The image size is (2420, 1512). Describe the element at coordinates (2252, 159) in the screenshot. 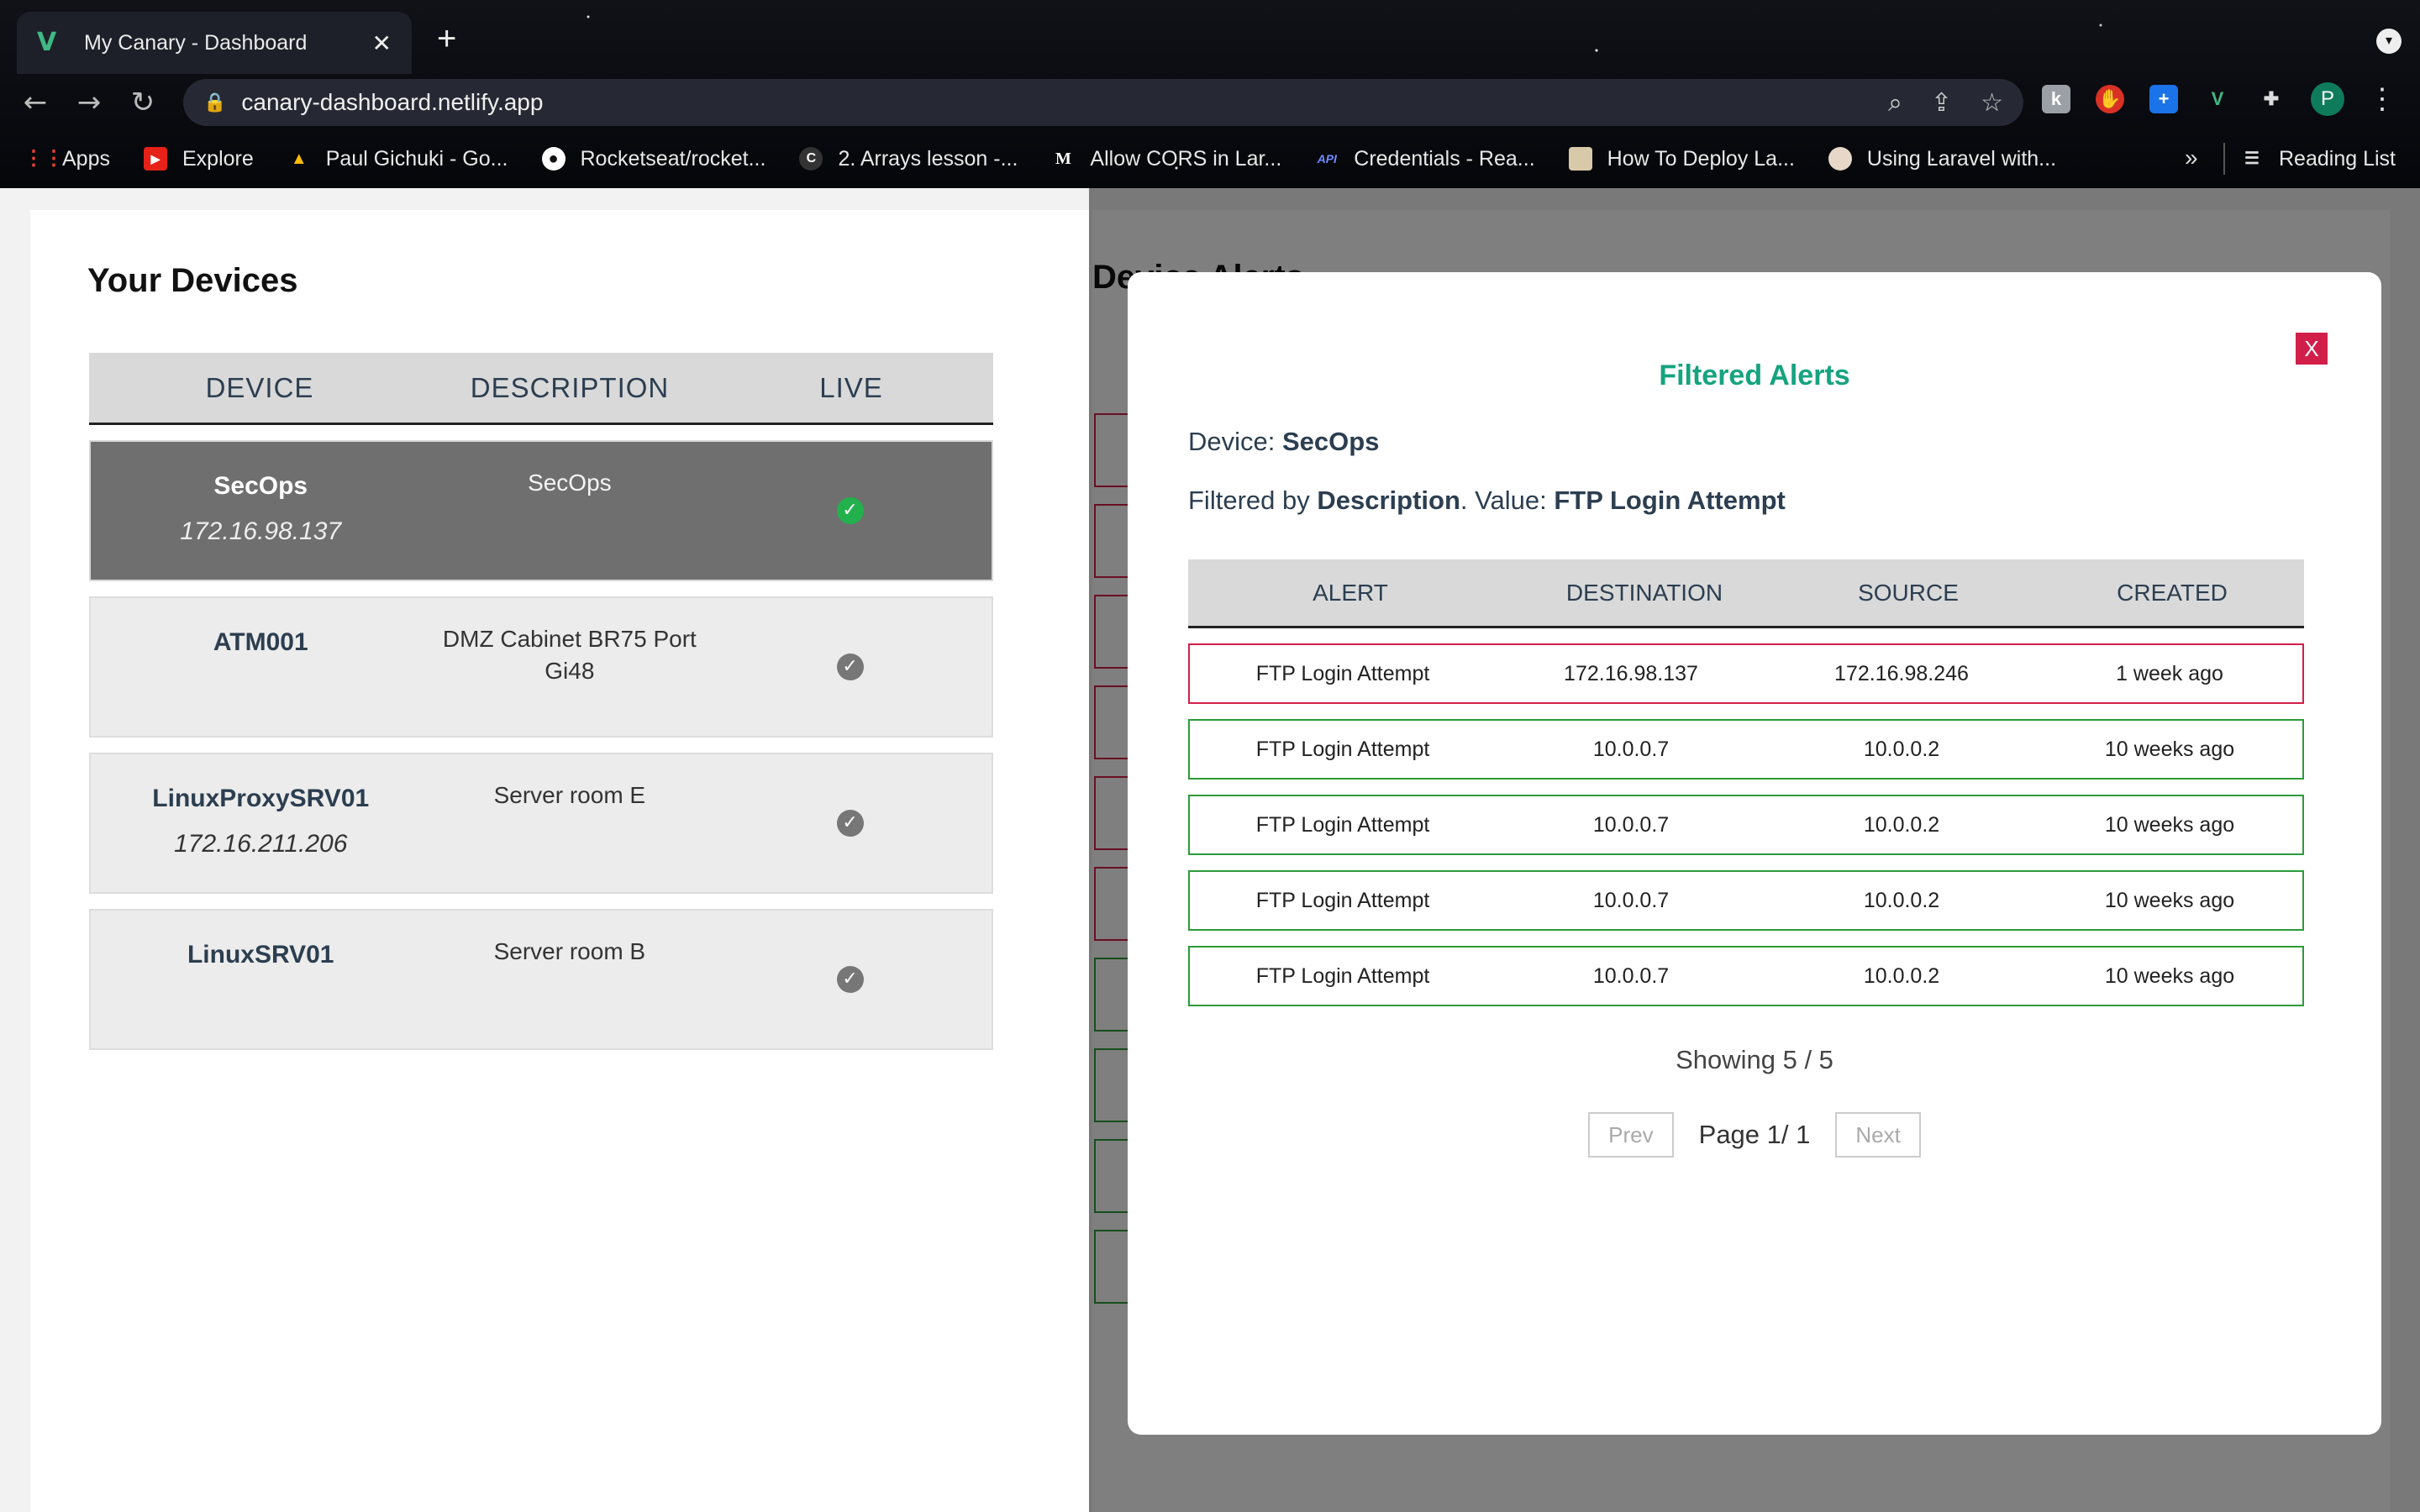

I see `reading-list-icon: ☰` at that location.